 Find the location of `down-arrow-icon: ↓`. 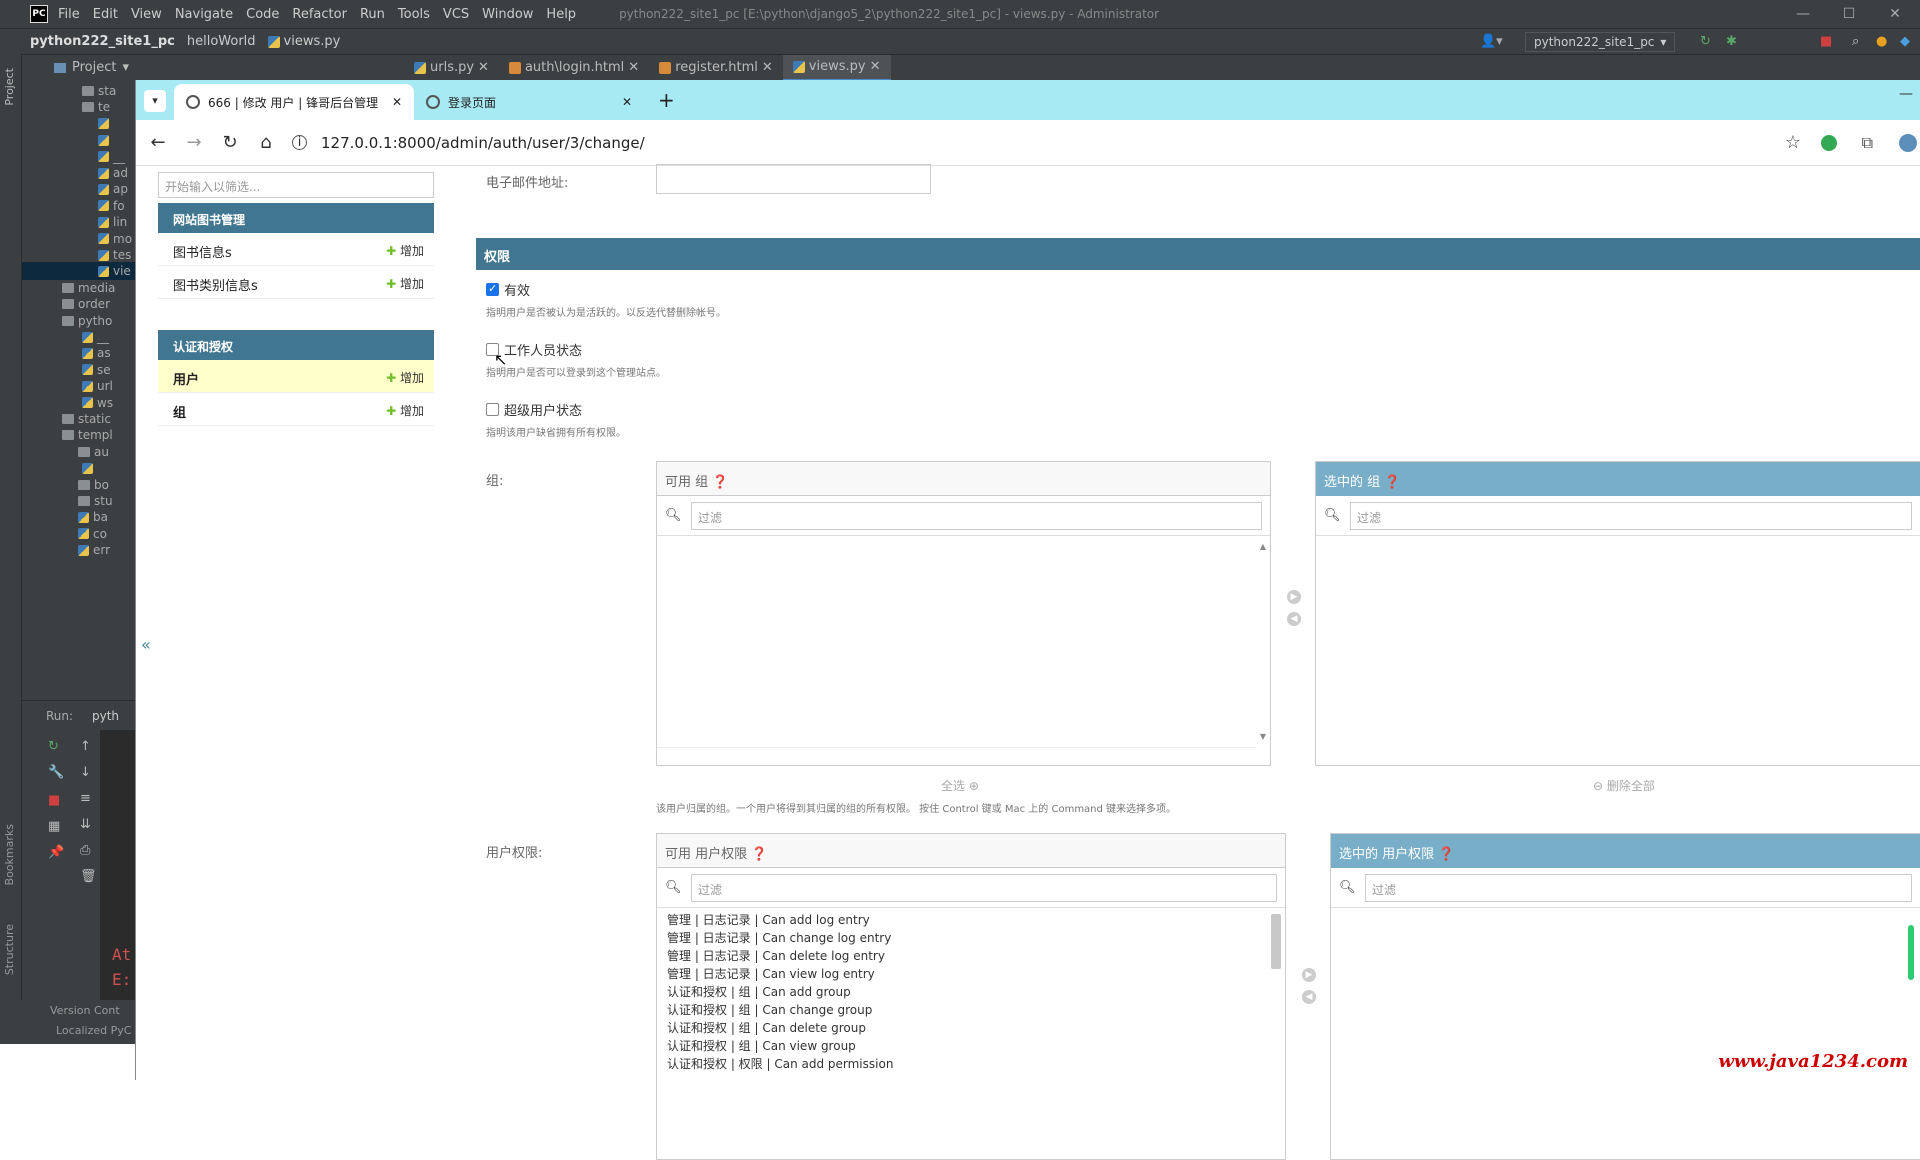

down-arrow-icon: ↓ is located at coordinates (85, 772).